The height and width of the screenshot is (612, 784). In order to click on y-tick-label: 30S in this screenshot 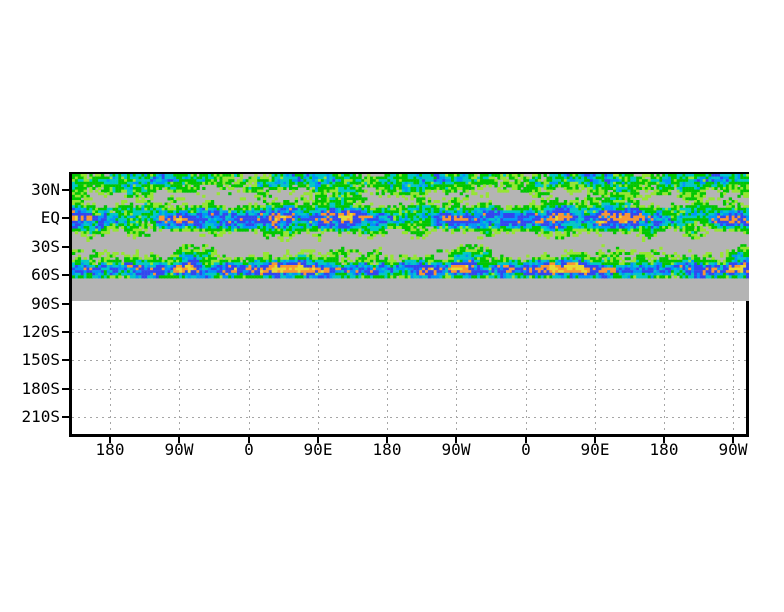, I will do `click(45, 246)`.